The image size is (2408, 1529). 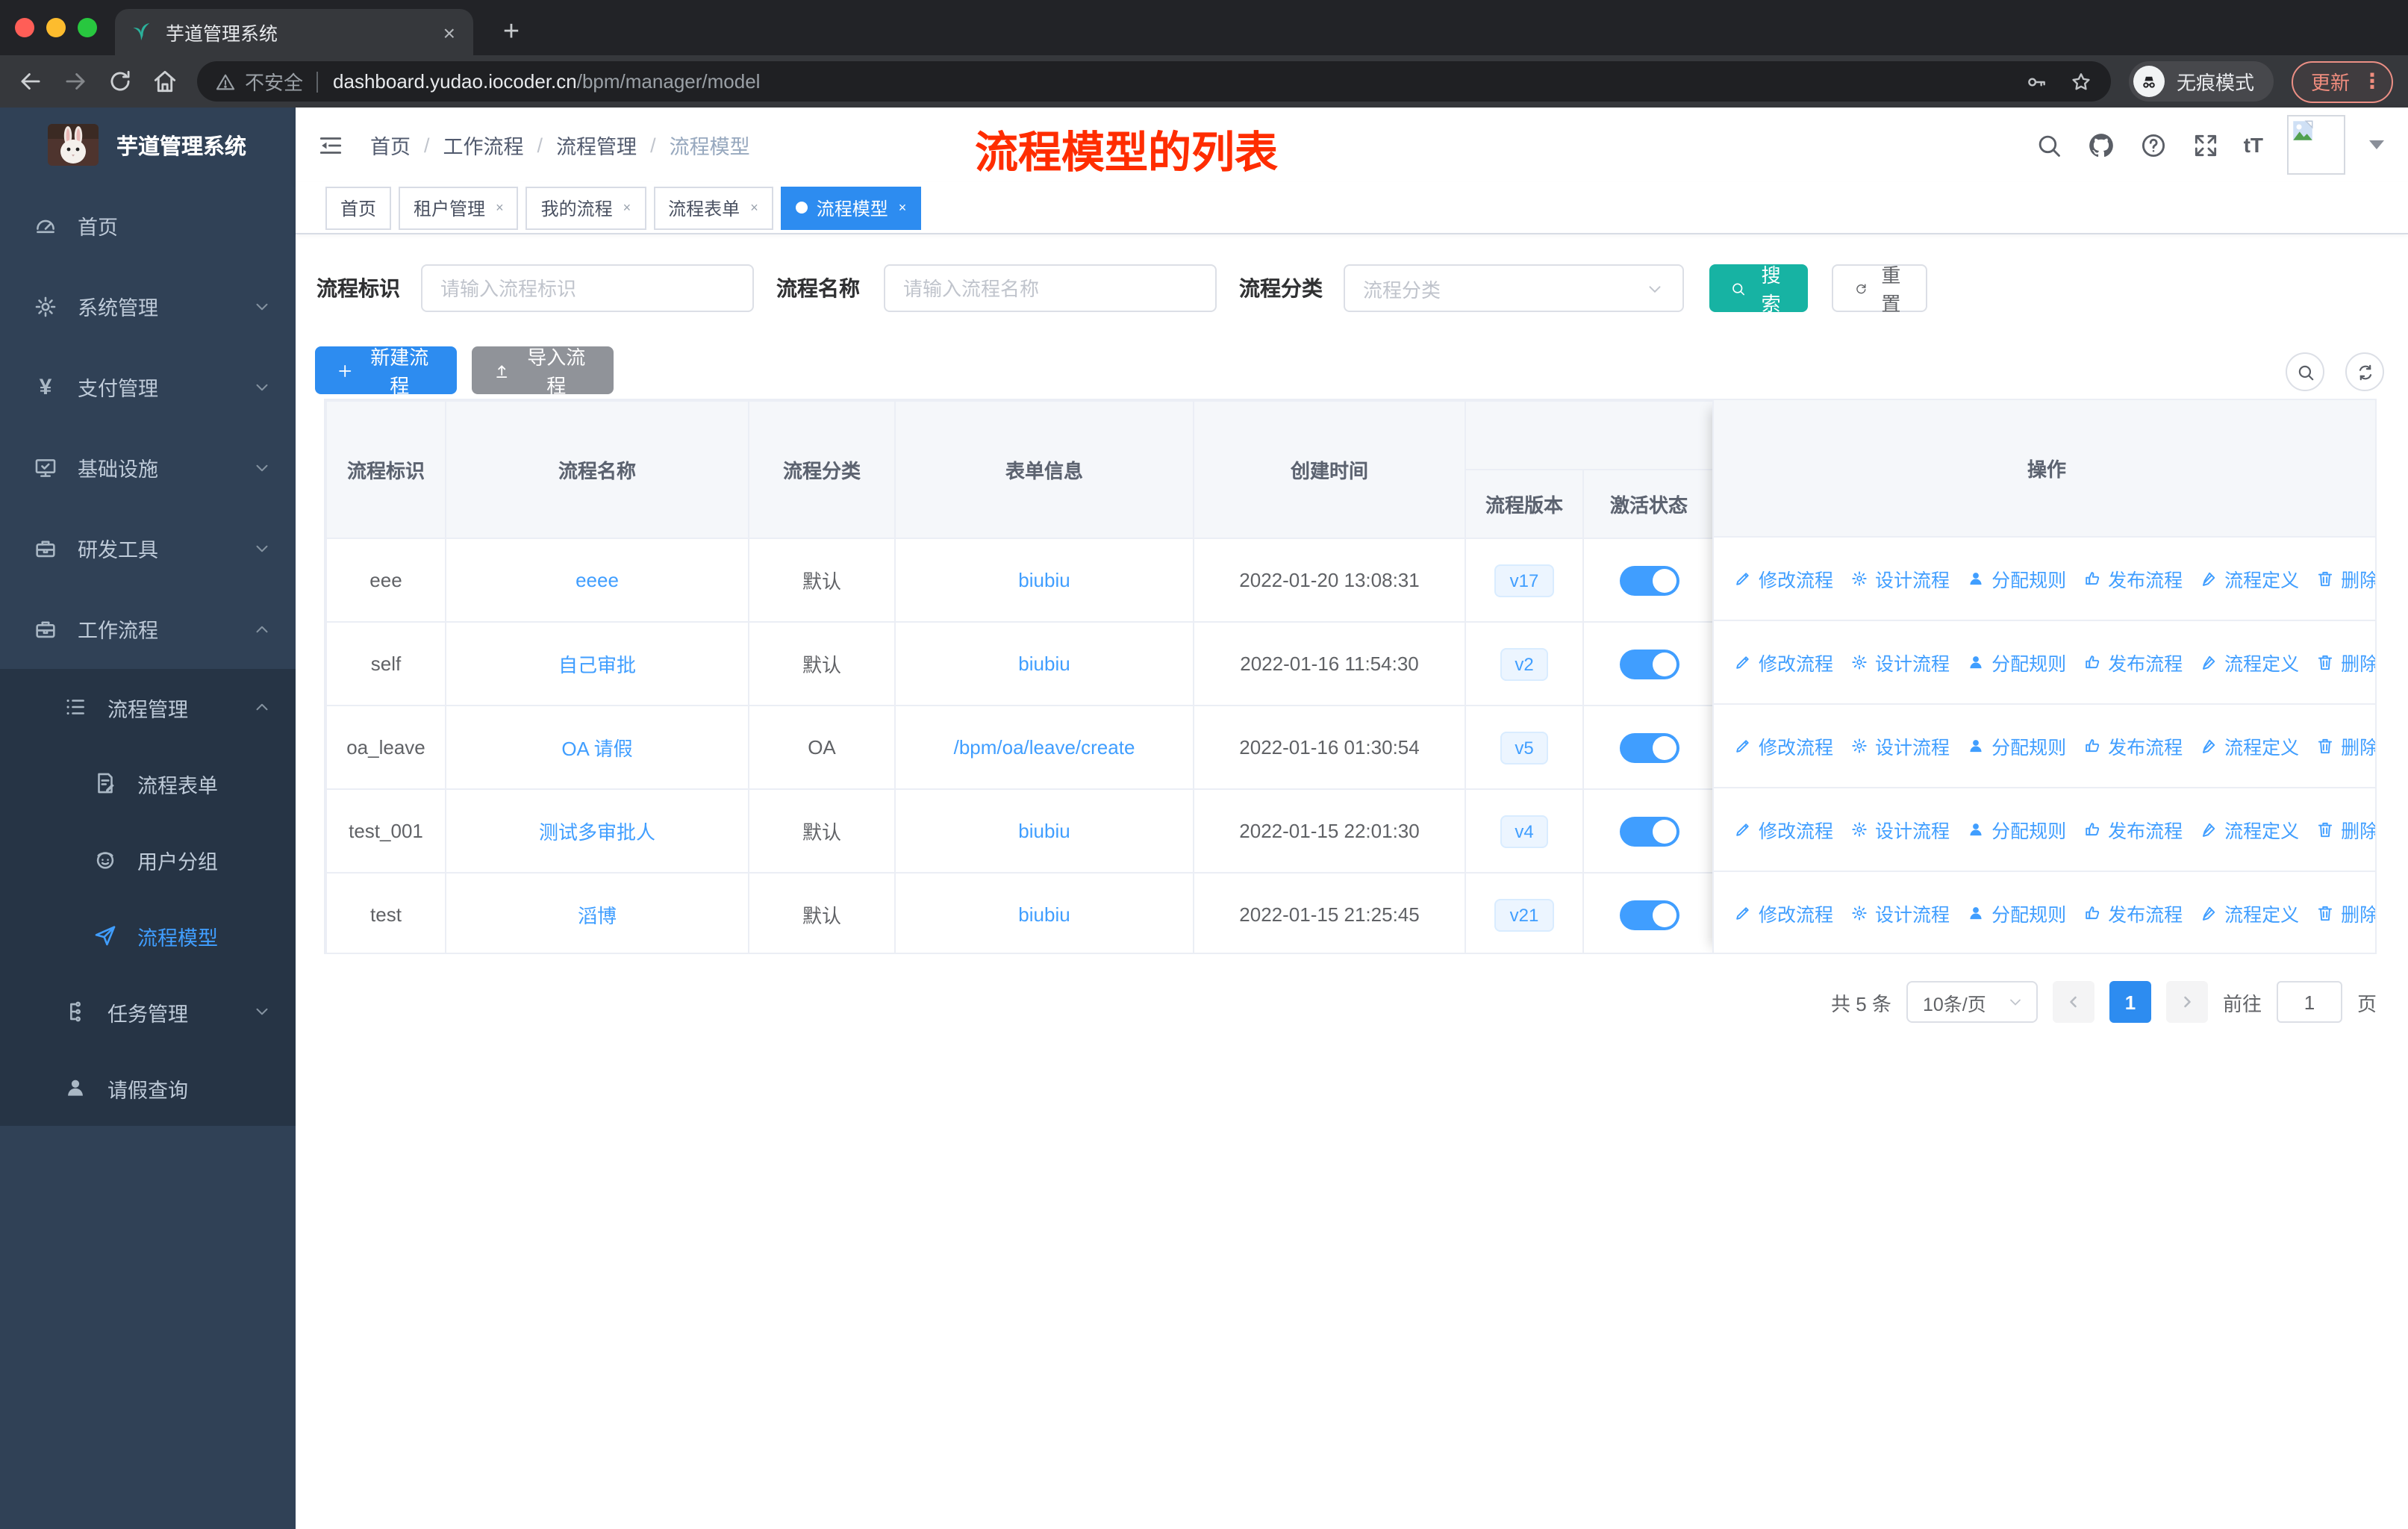 I want to click on reset-button: 重置, so click(x=1879, y=289).